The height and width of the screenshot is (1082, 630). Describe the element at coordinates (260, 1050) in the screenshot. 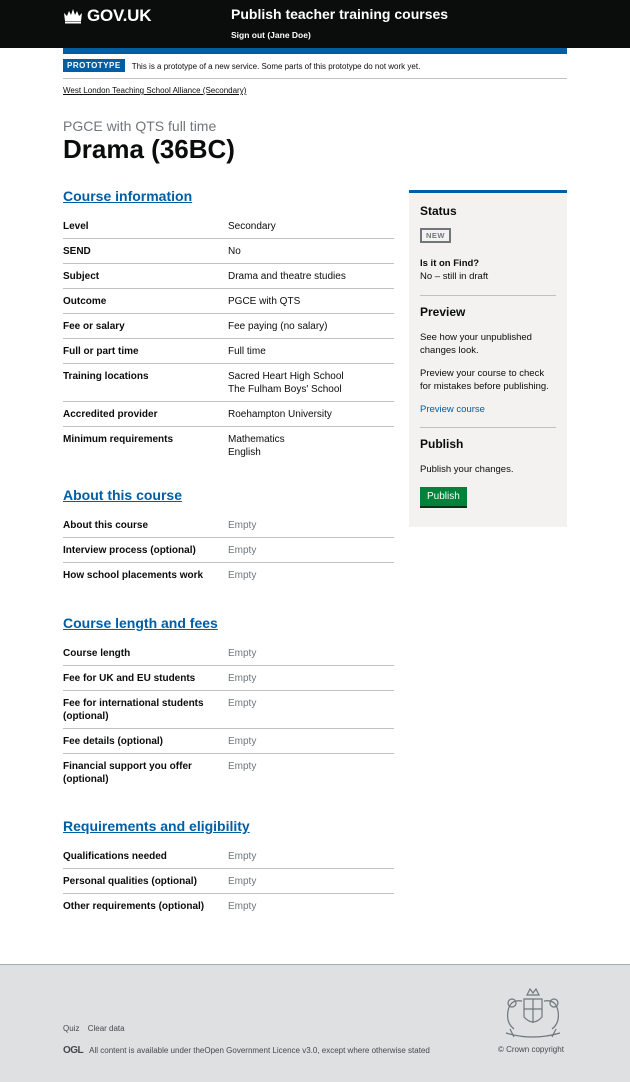

I see `licence-link: Open Government Licence v3.0` at that location.